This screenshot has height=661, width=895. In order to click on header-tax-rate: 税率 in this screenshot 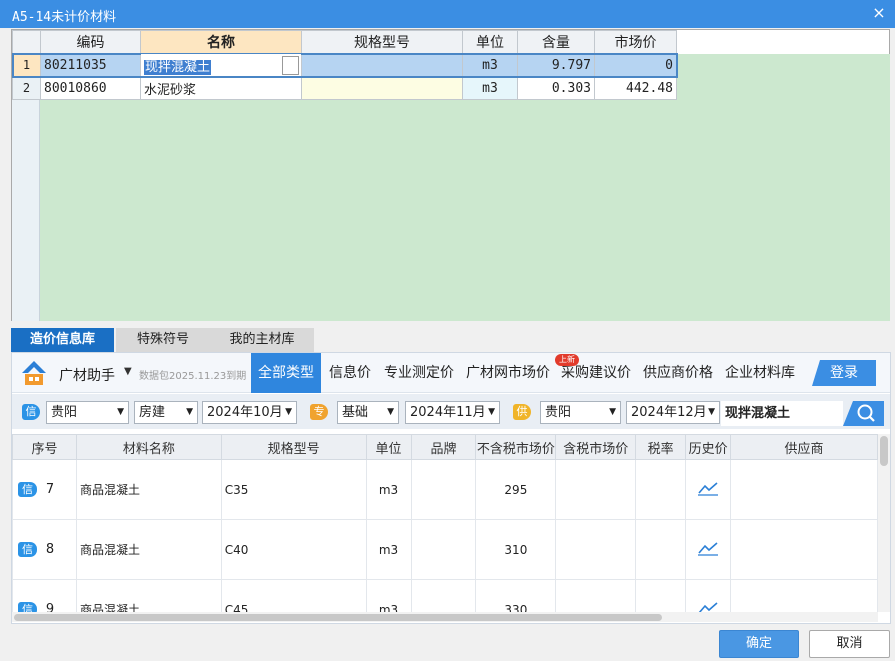, I will do `click(661, 447)`.